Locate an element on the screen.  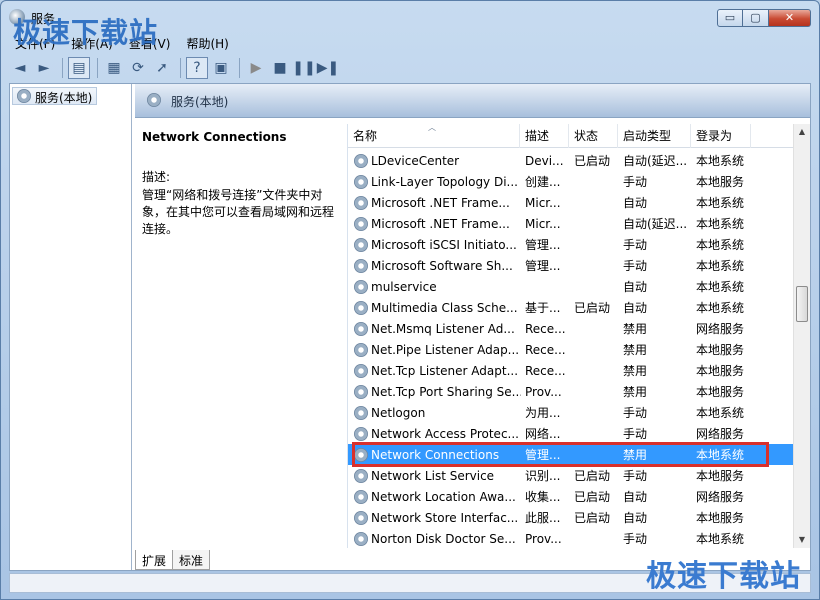
tab-extended: 扩展 is located at coordinates (154, 560).